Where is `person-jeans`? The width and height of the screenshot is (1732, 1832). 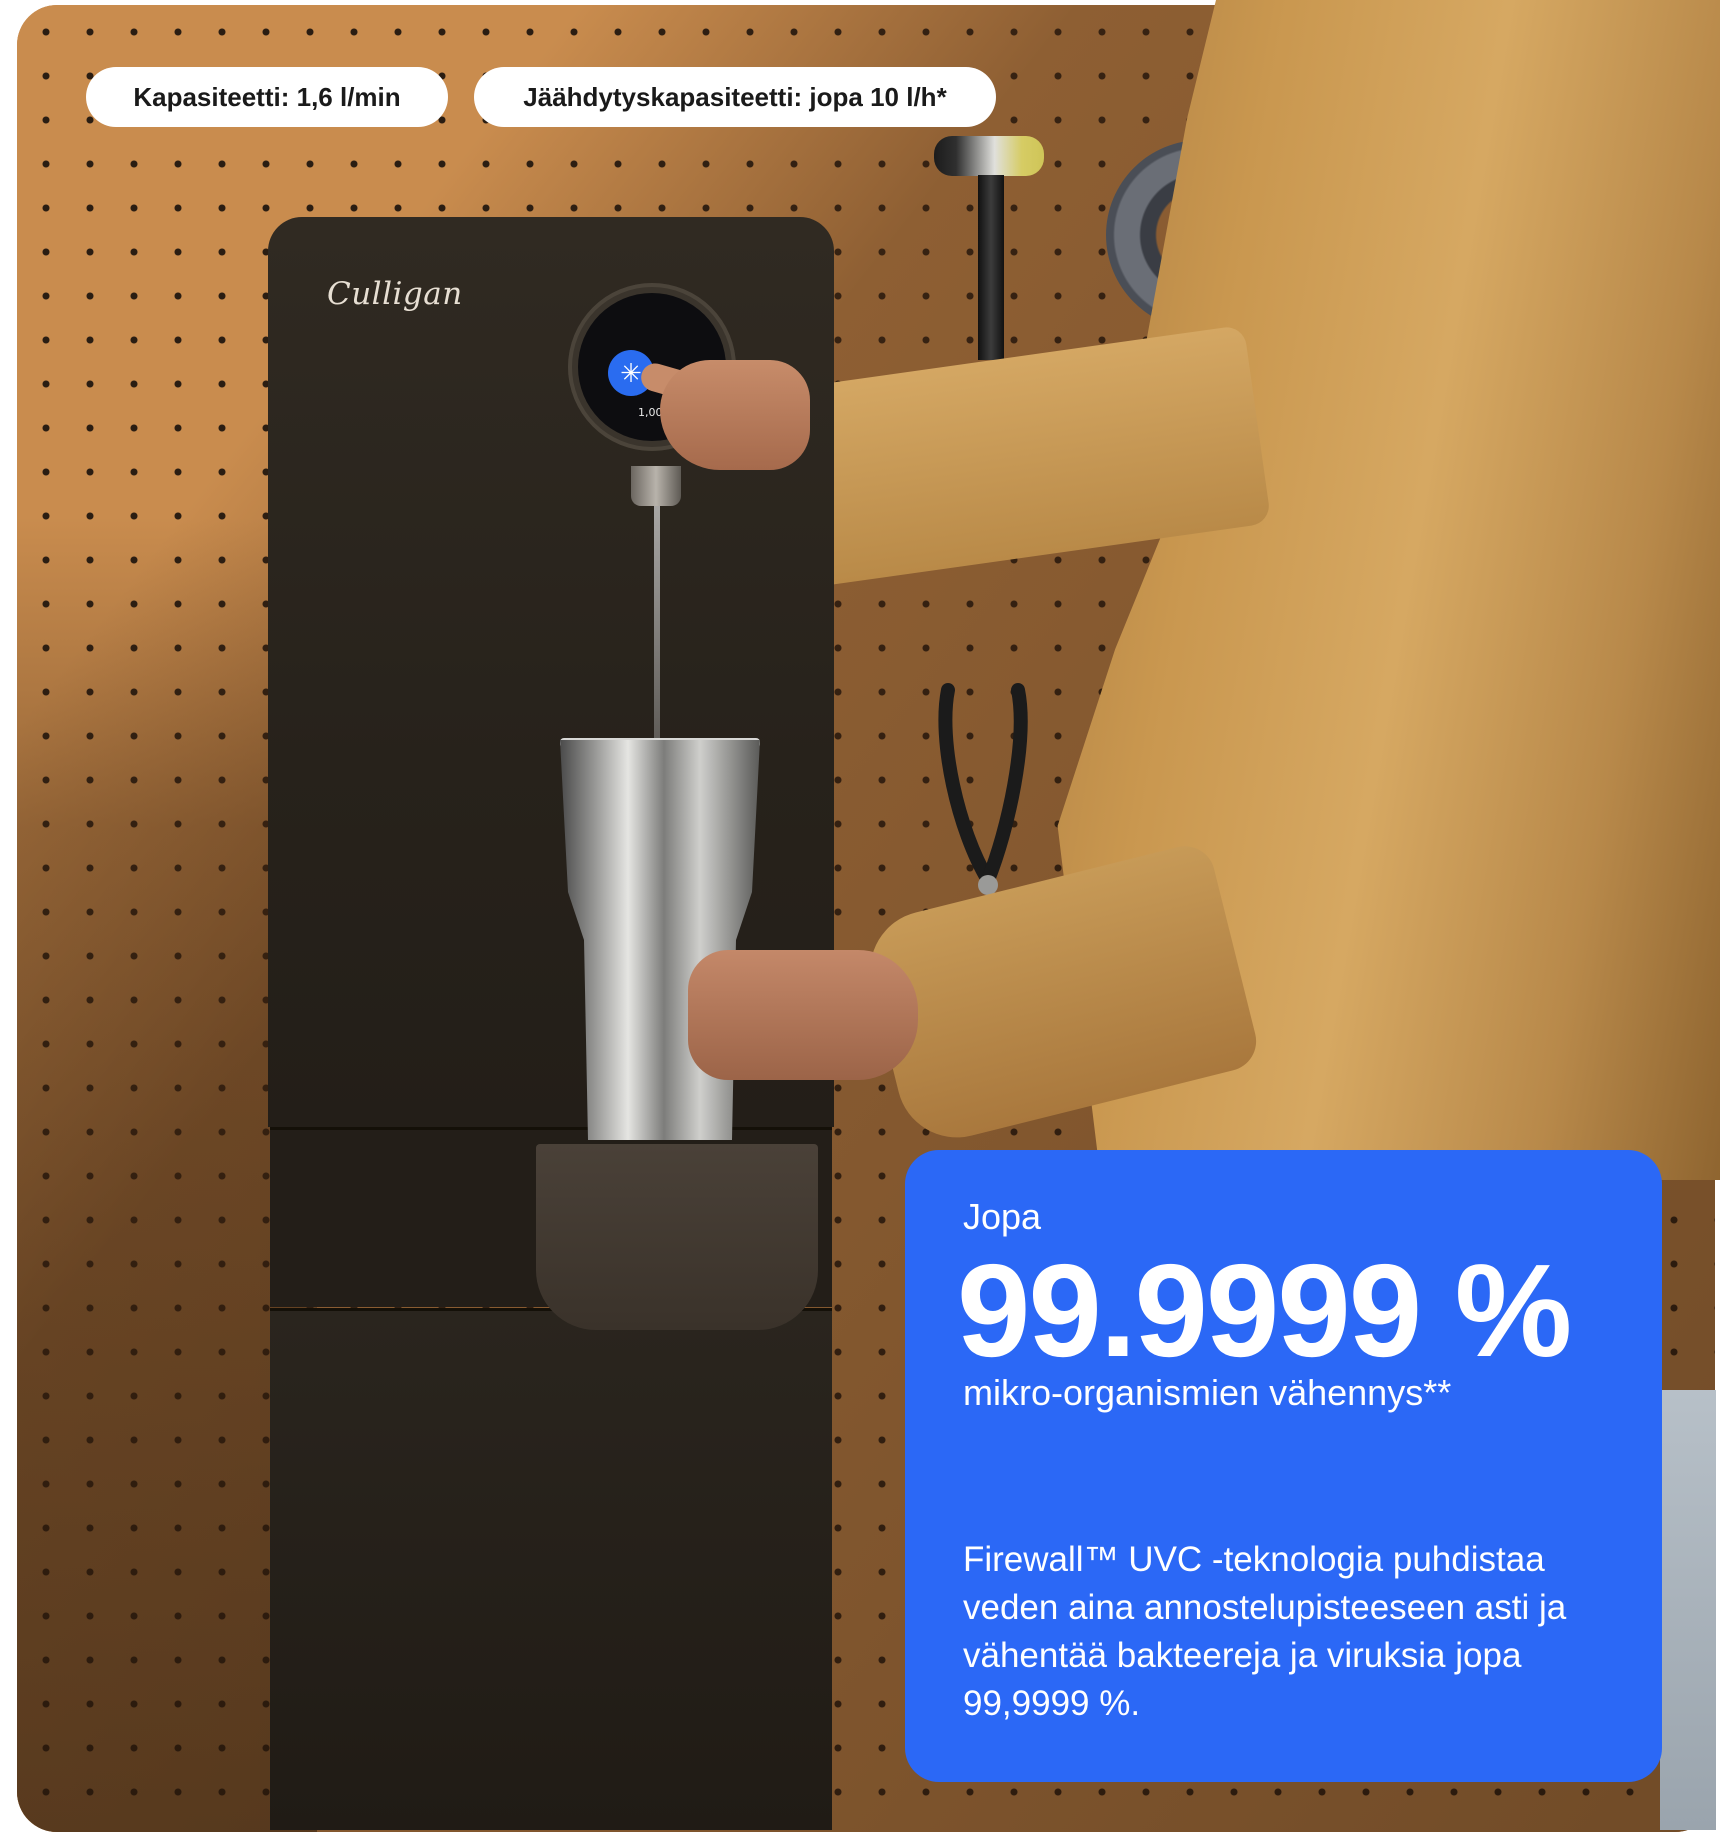
person-jeans is located at coordinates (1688, 1610).